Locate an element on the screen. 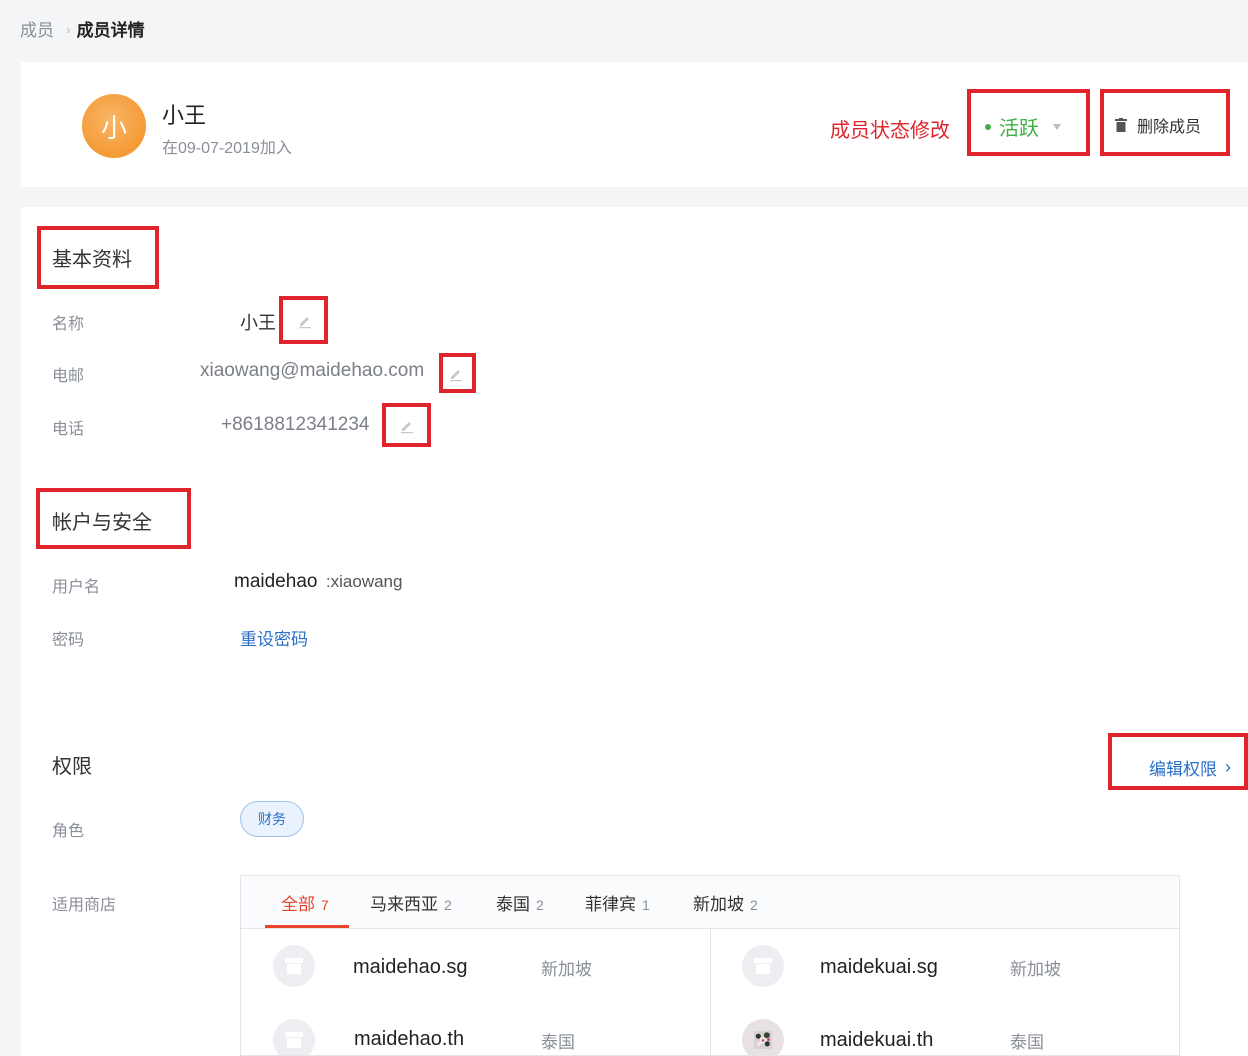 This screenshot has height=1056, width=1248. store-tabs: 全部 7 马来西亚 2 泰国 2 菲律宾 1 新加坡 2 is located at coordinates (710, 902).